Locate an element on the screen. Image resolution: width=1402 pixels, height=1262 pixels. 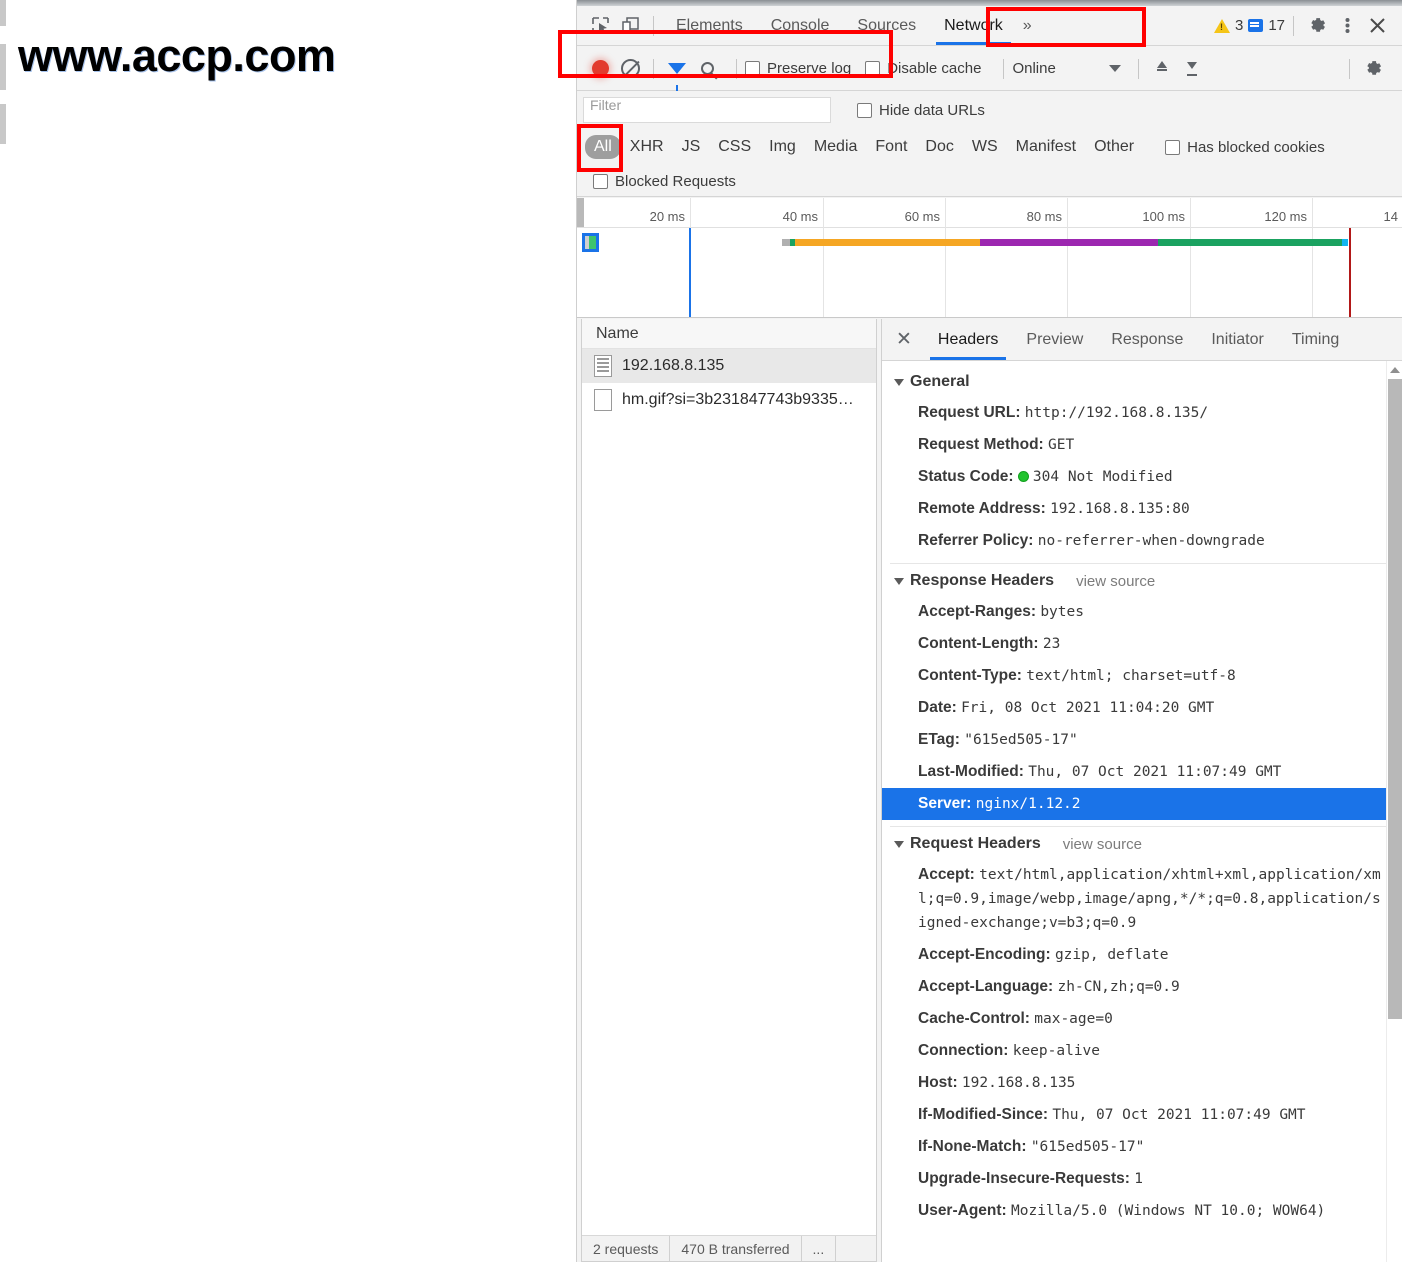
header-value: "615ed505-17" is located at coordinates (1021, 740).